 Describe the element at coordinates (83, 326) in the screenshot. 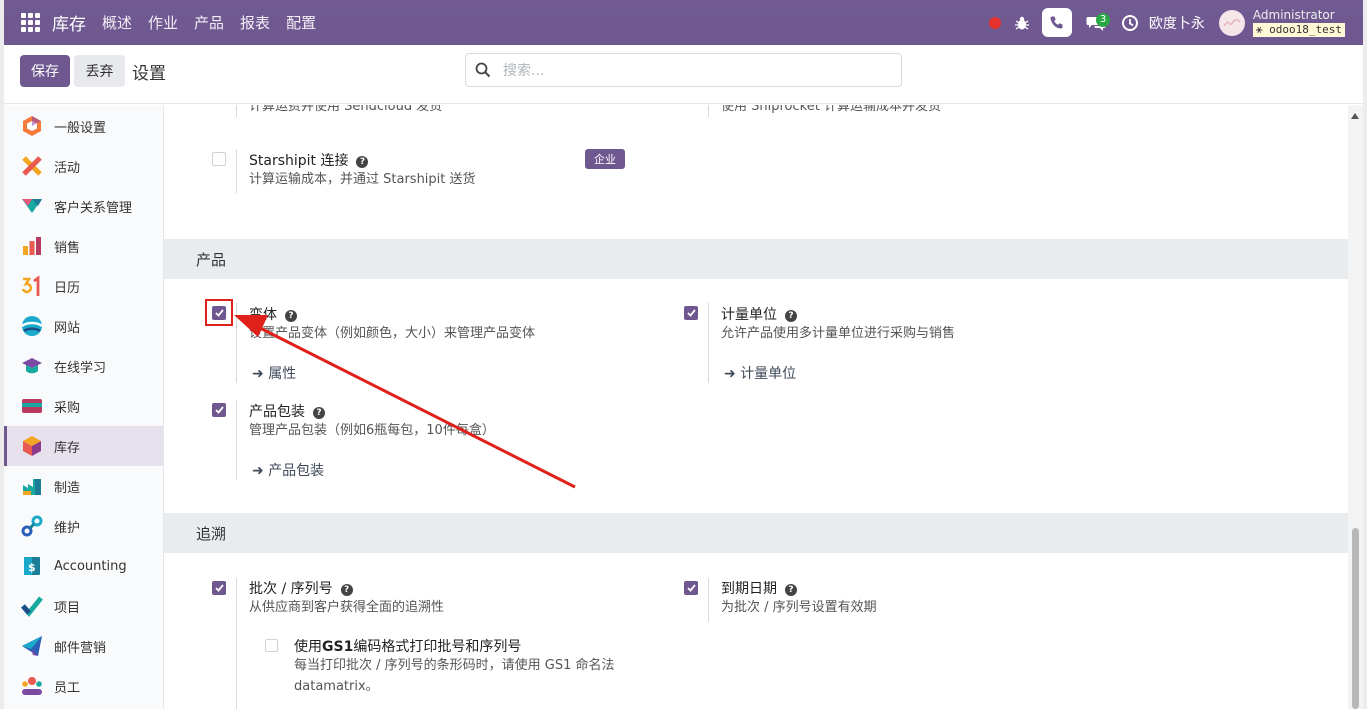

I see `sidebar-item-website: 网站` at that location.